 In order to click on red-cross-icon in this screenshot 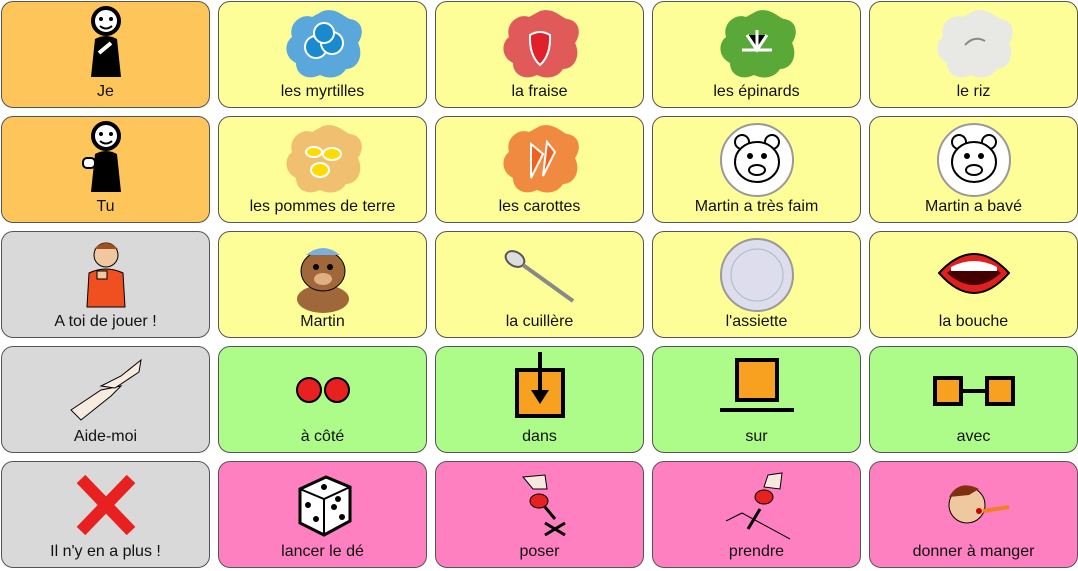, I will do `click(106, 504)`.